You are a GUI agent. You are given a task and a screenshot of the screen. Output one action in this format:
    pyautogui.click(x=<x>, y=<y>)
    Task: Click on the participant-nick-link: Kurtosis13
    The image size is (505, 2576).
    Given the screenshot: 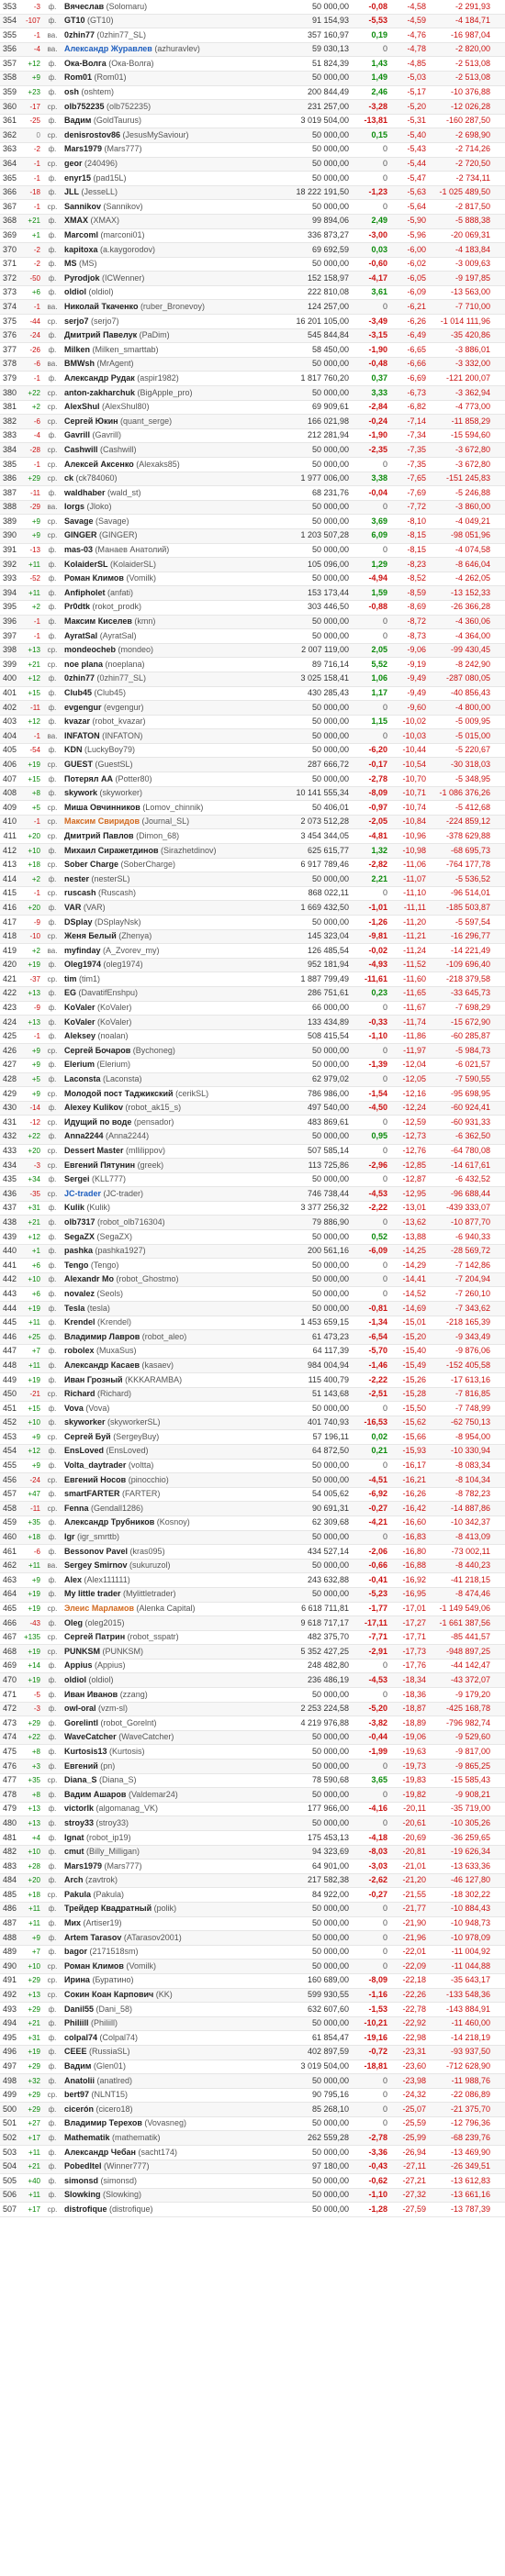 What is the action you would take?
    pyautogui.click(x=85, y=1751)
    